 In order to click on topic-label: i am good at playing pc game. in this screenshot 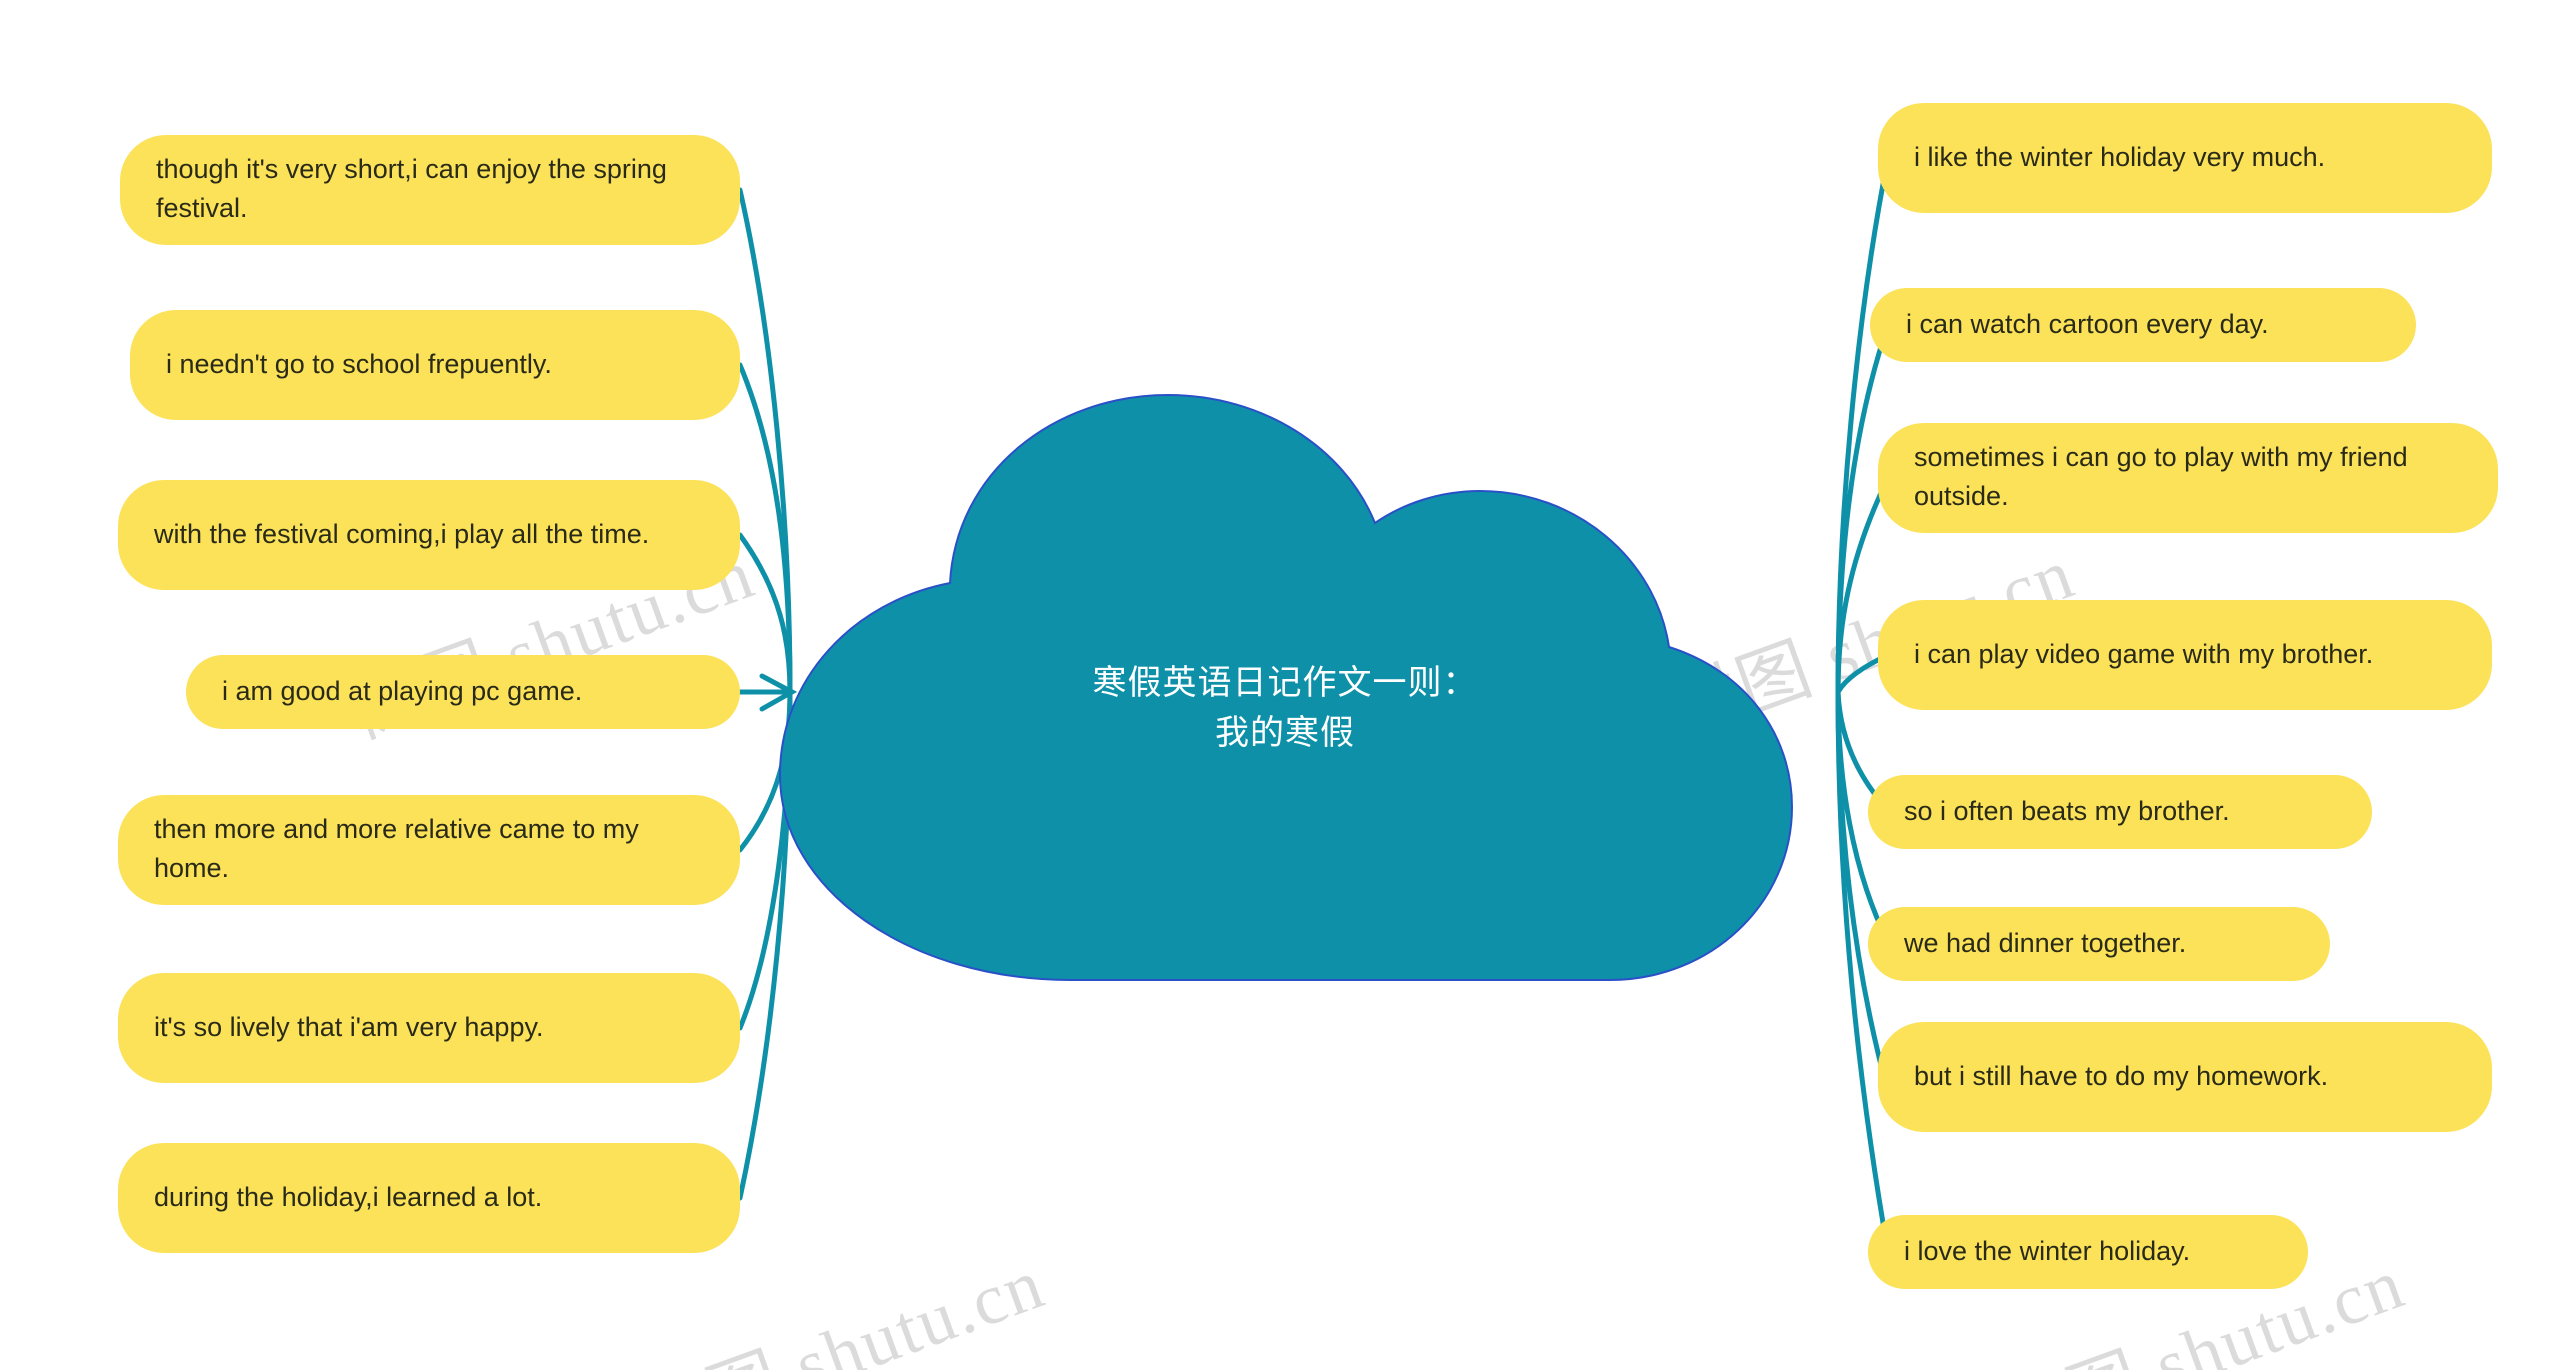, I will do `click(402, 690)`.